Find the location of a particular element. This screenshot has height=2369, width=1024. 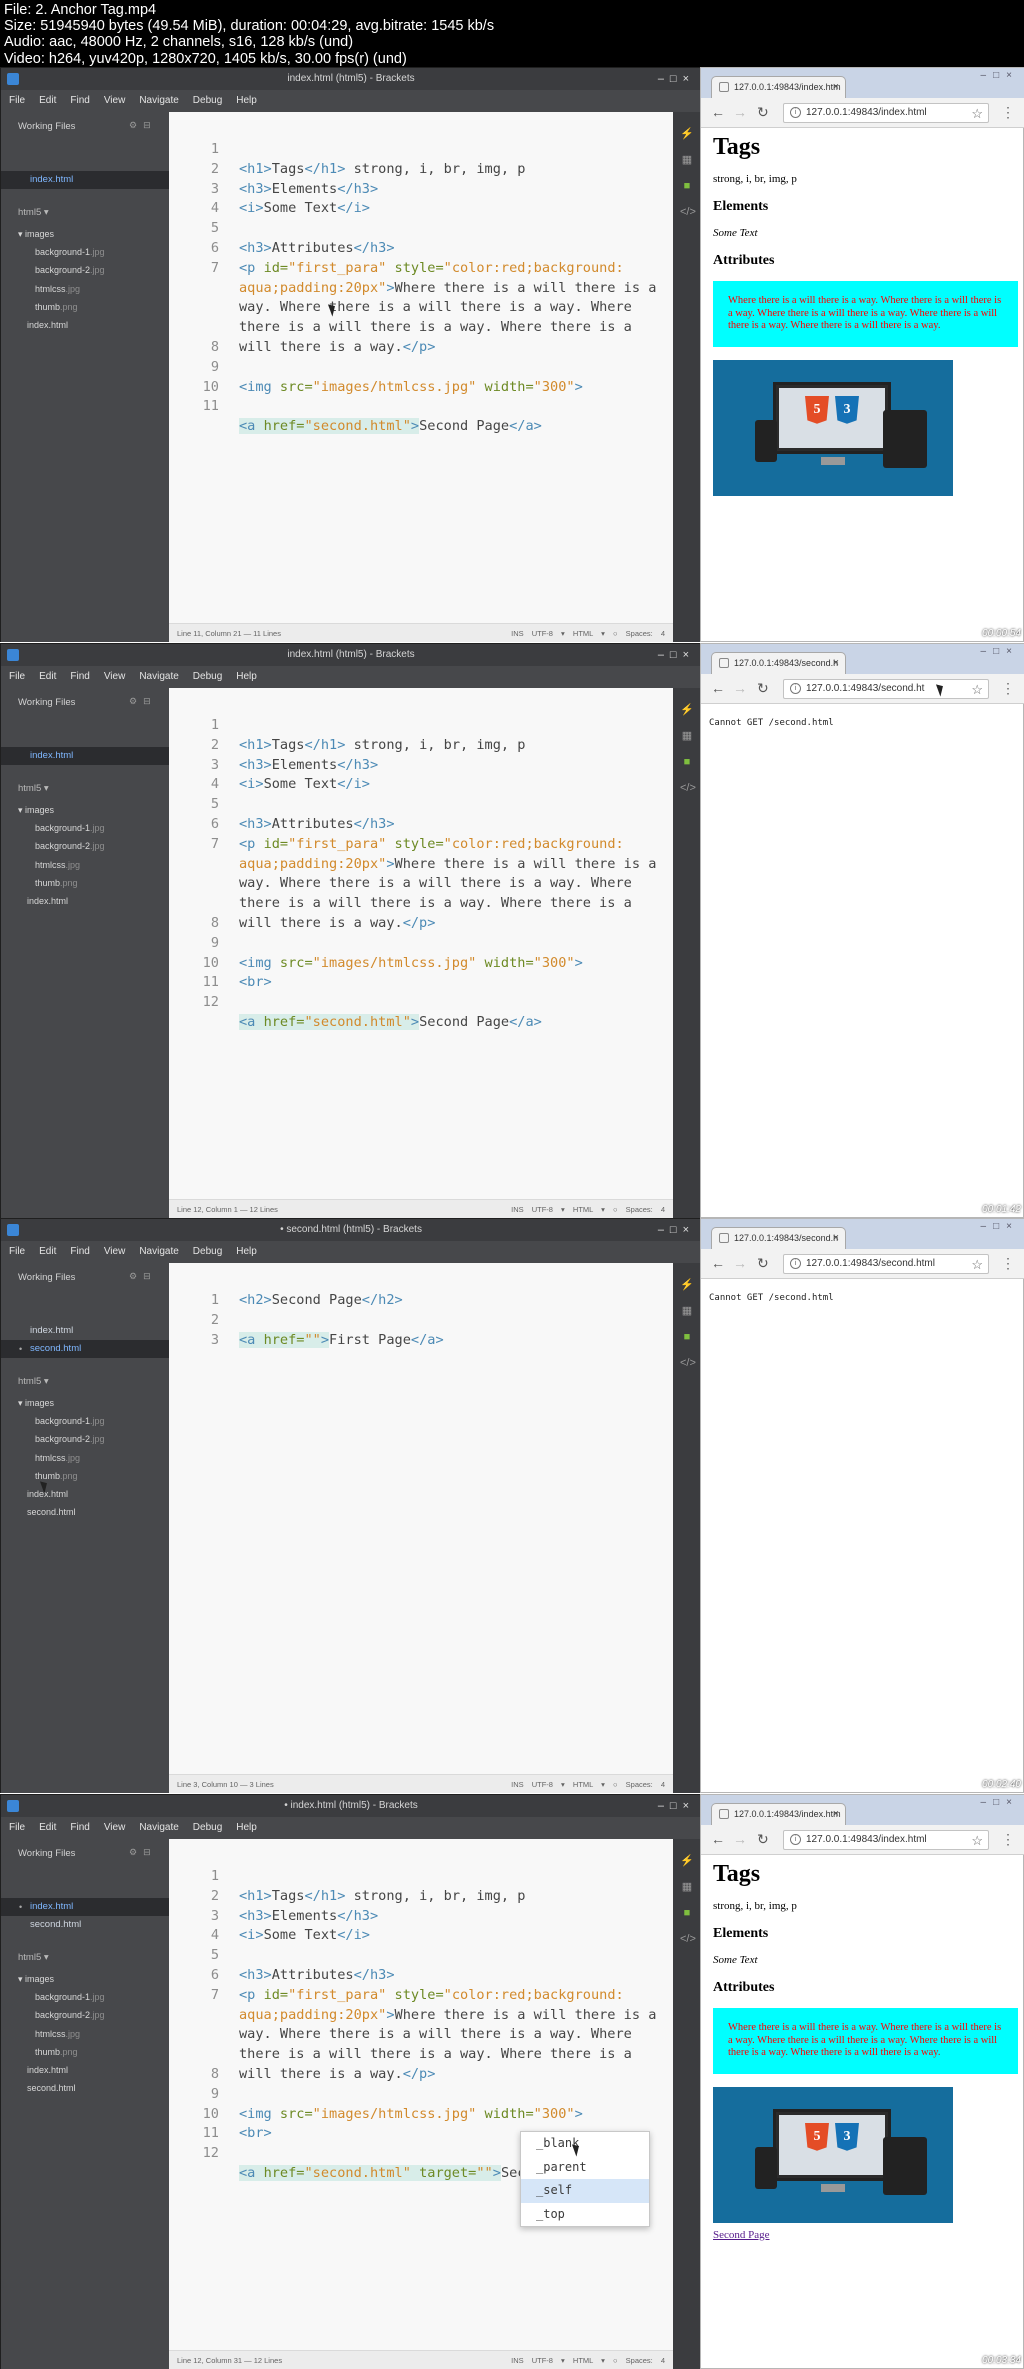

code-line: <h2>Second Page</h2> is located at coordinates (451, 1301).